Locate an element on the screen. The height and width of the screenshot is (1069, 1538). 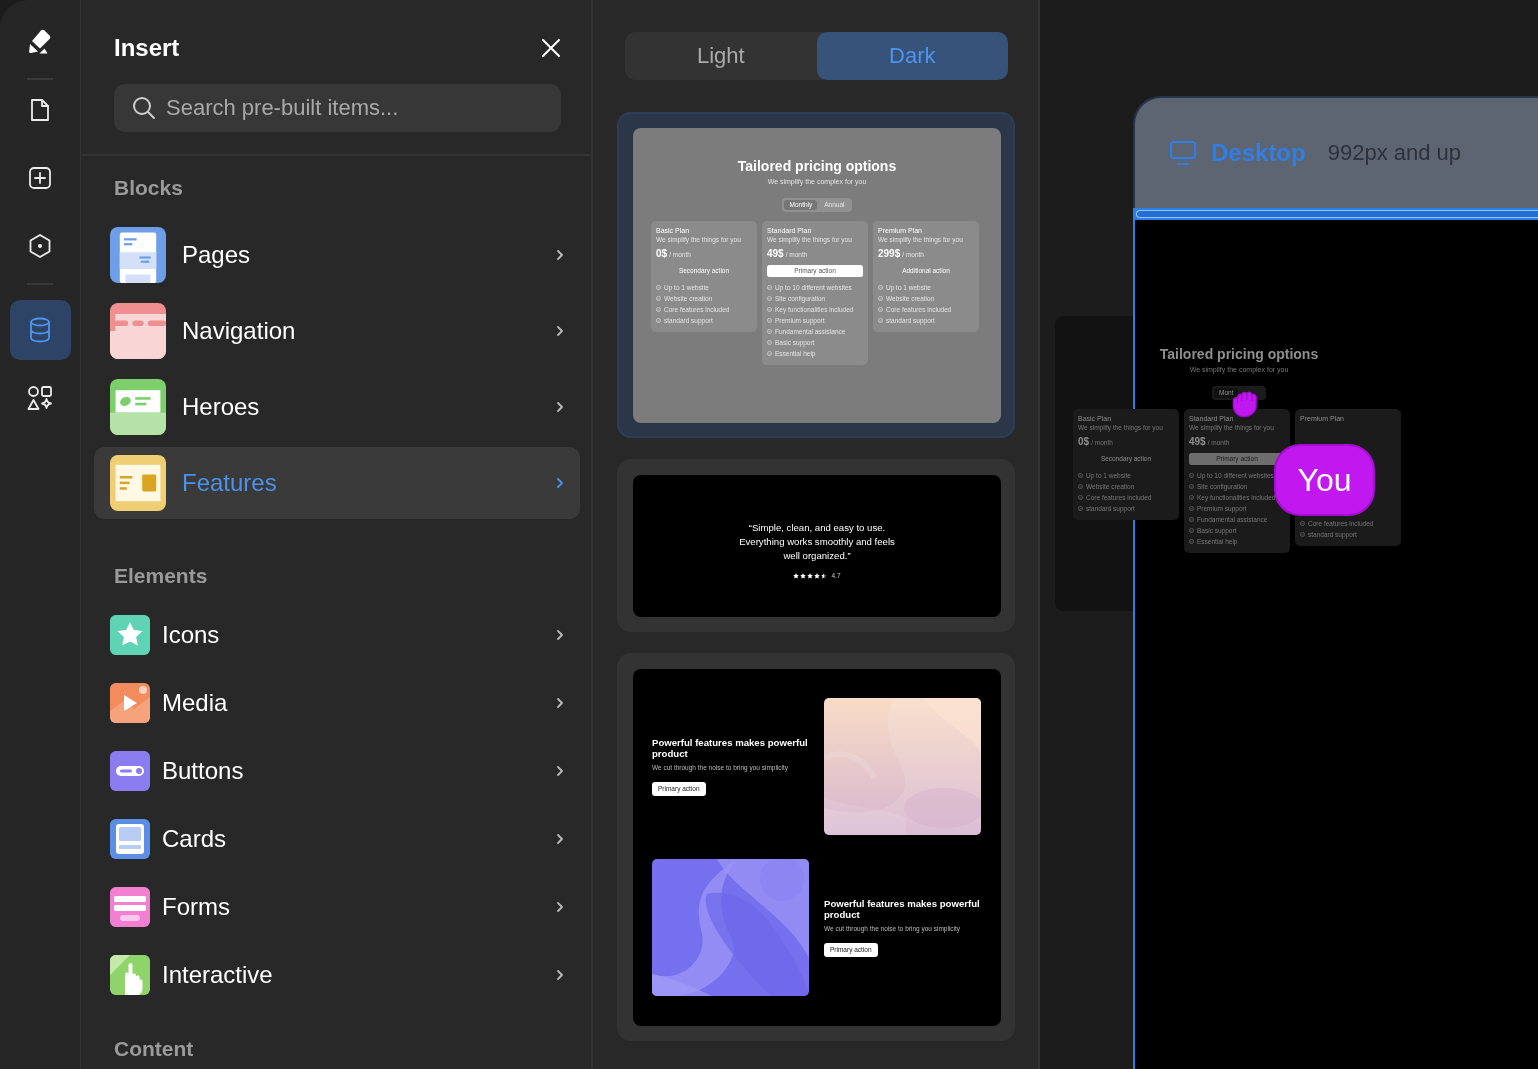
close-icon is located at coordinates (551, 48).